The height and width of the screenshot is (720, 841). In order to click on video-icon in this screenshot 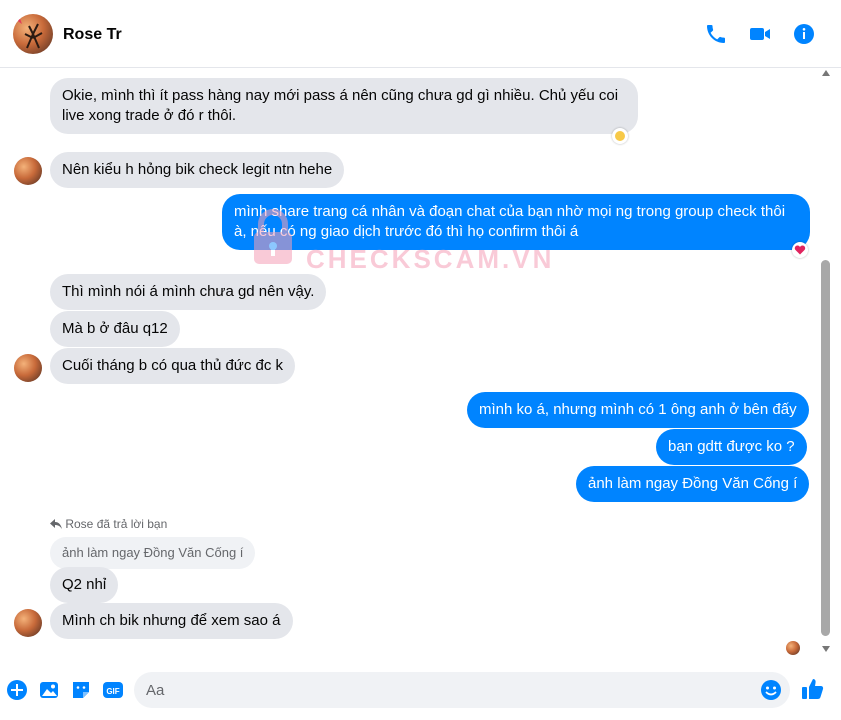, I will do `click(760, 34)`.